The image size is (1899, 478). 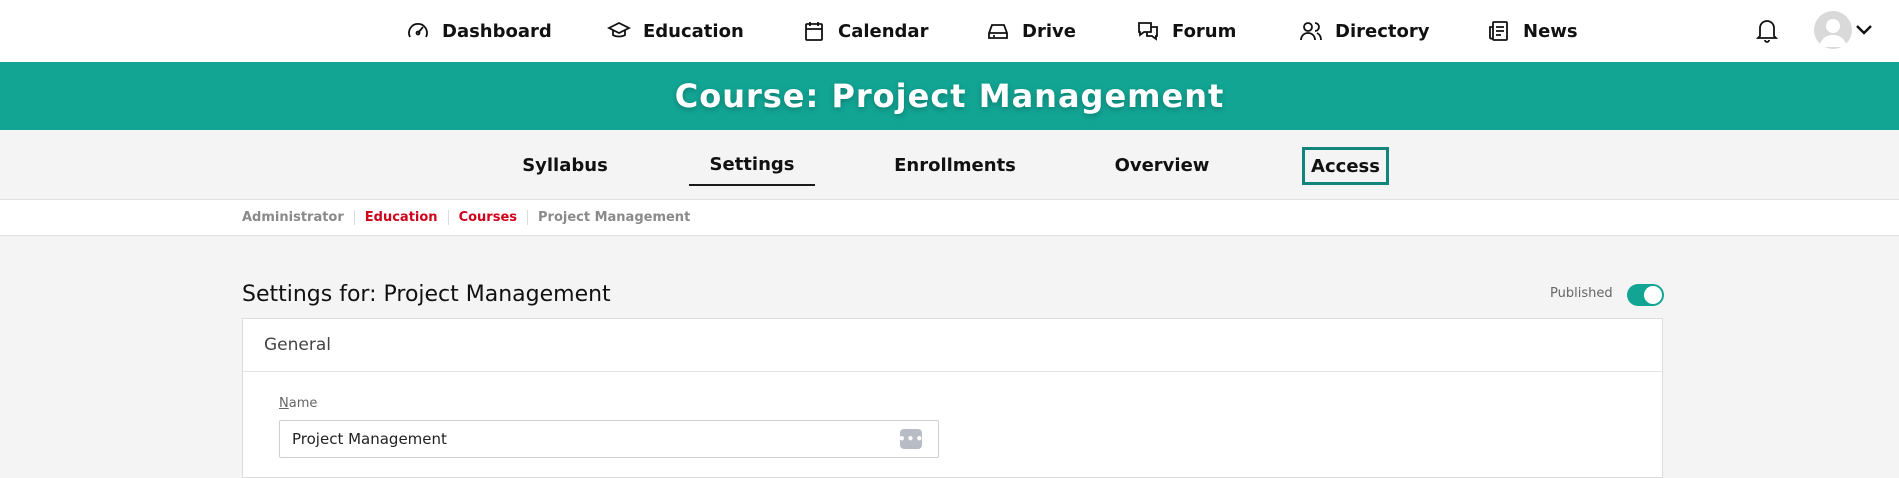 I want to click on published-toggle, so click(x=1645, y=295).